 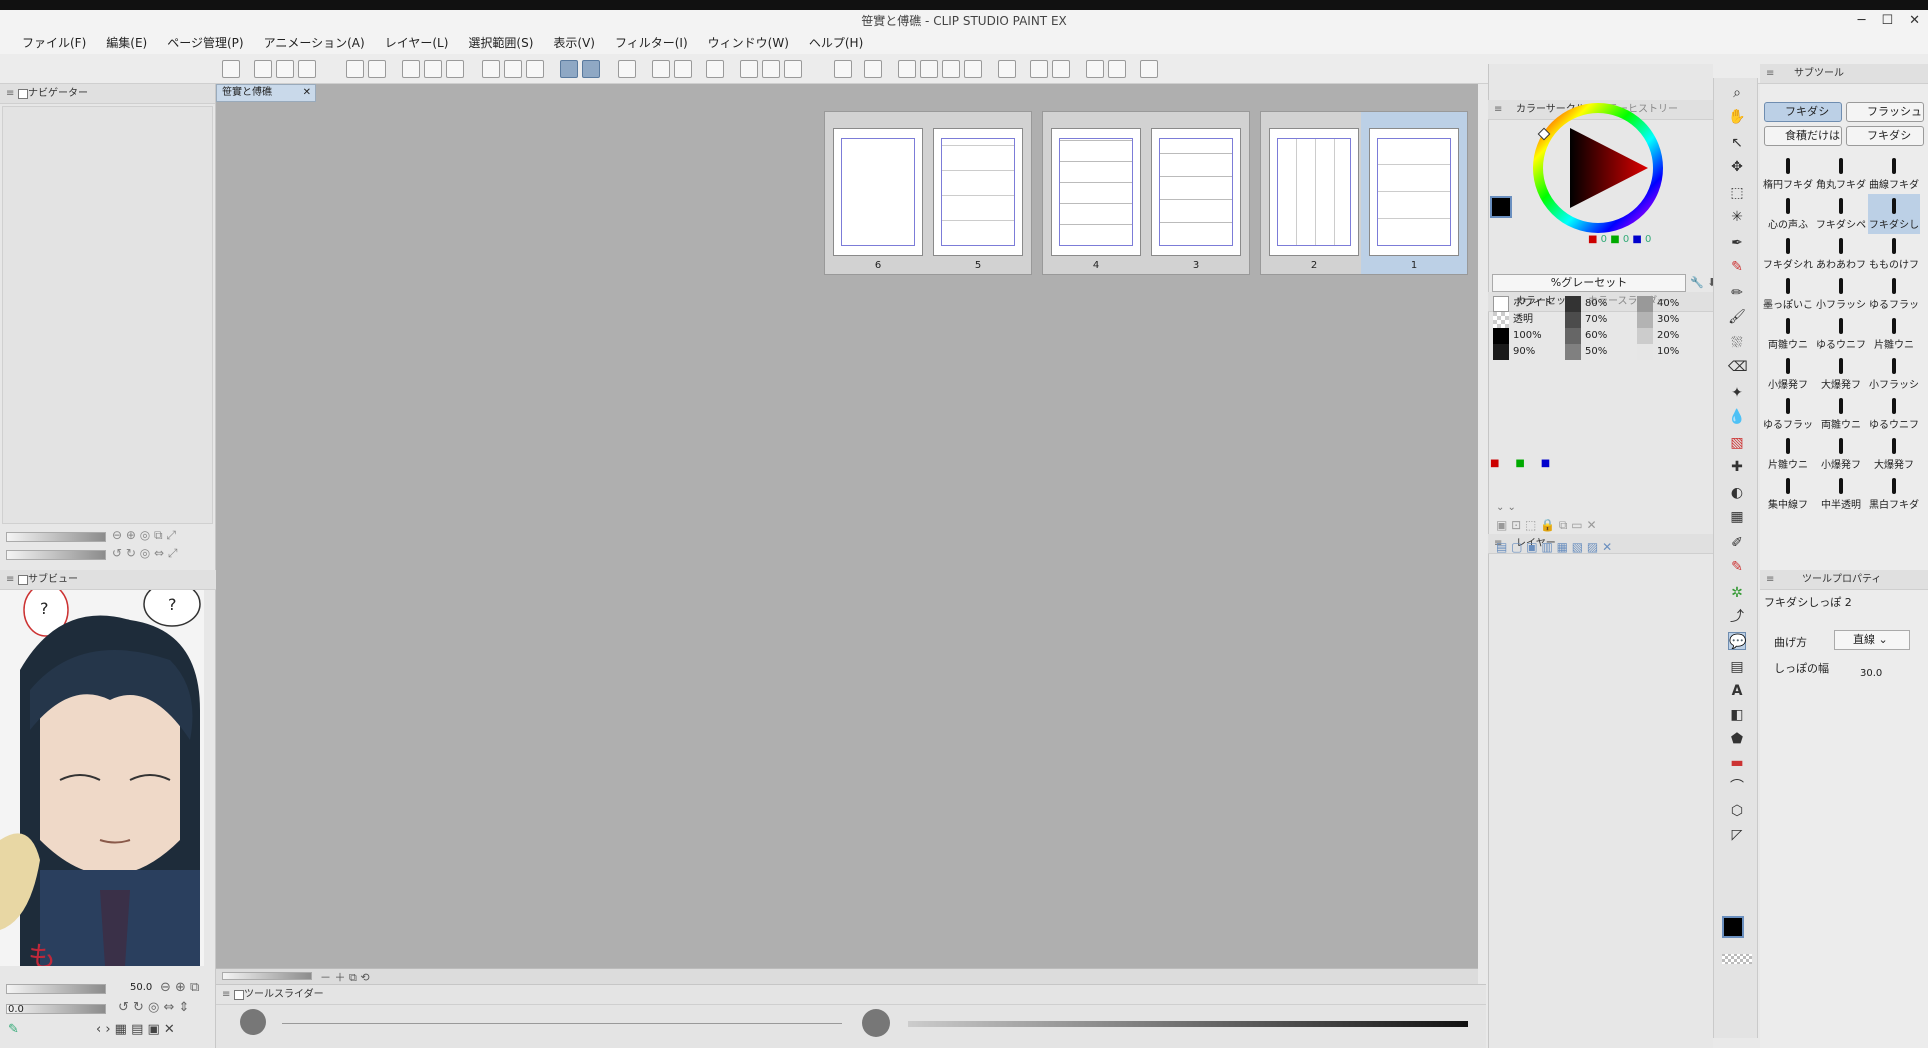 What do you see at coordinates (1737, 617) in the screenshot?
I see `correct-line-tool-icon: ⤴` at bounding box center [1737, 617].